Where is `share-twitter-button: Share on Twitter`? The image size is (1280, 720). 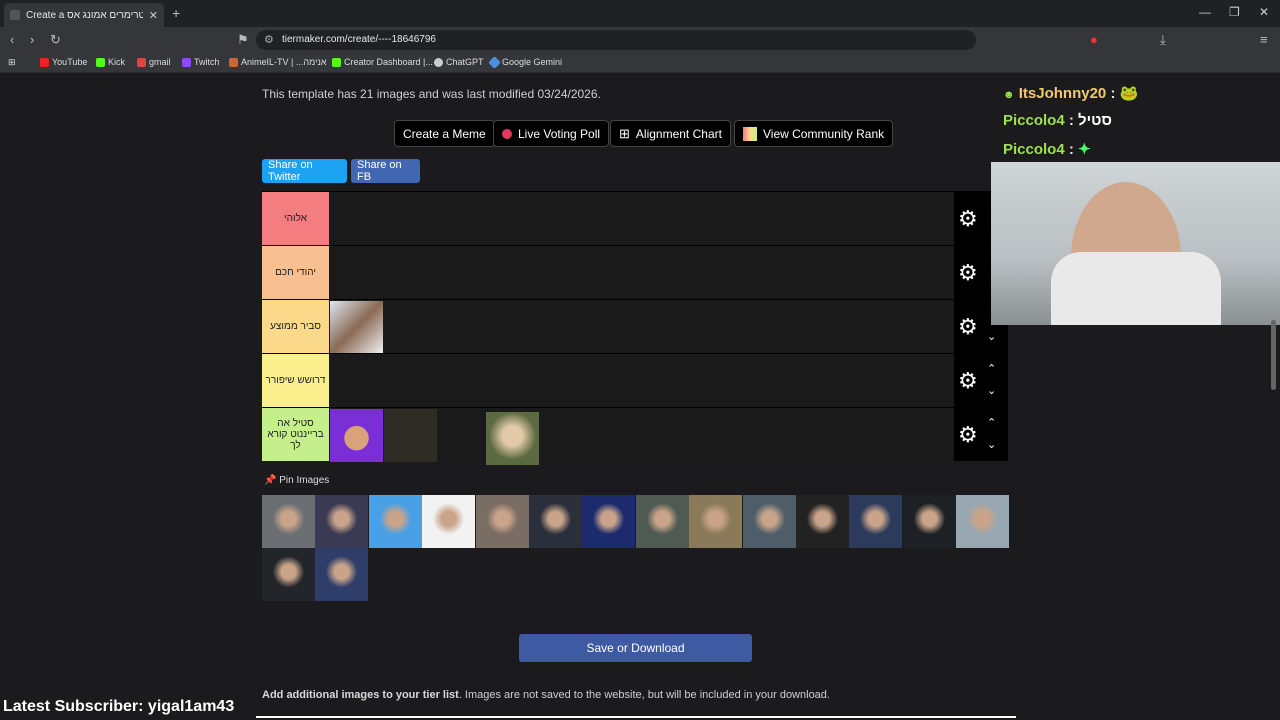 share-twitter-button: Share on Twitter is located at coordinates (304, 171).